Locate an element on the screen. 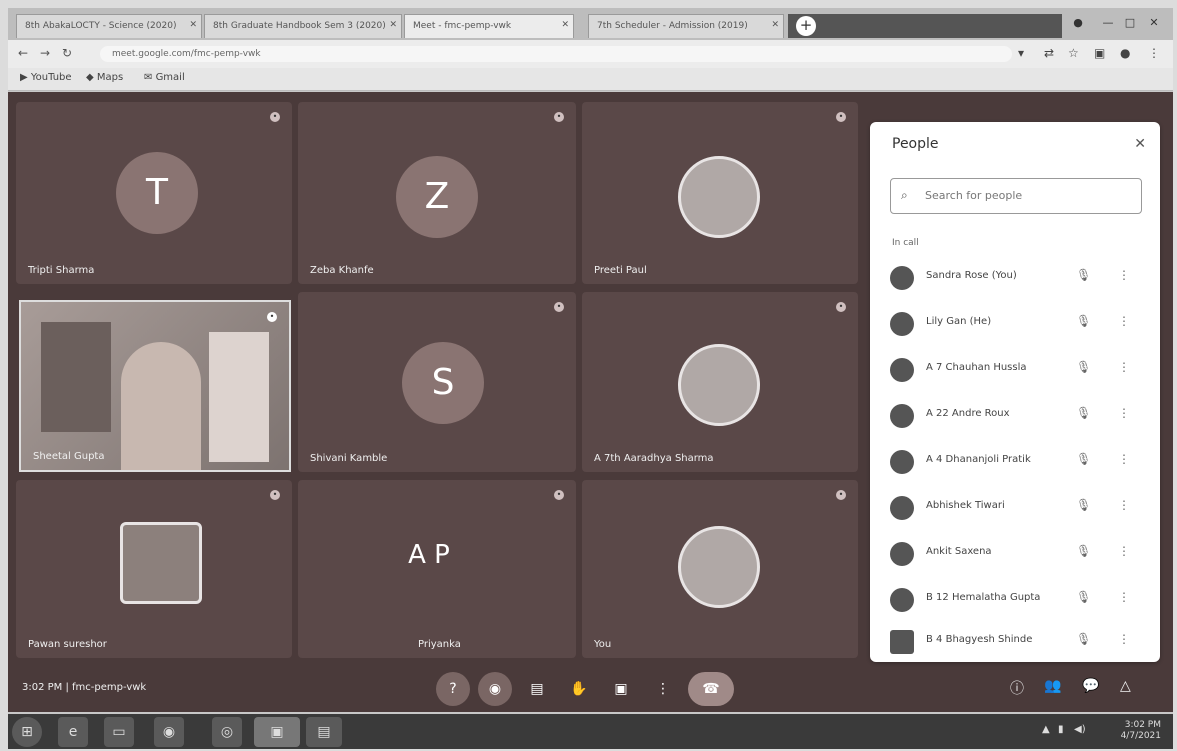 This screenshot has height=751, width=1177. profile-icon: ● is located at coordinates (1078, 25).